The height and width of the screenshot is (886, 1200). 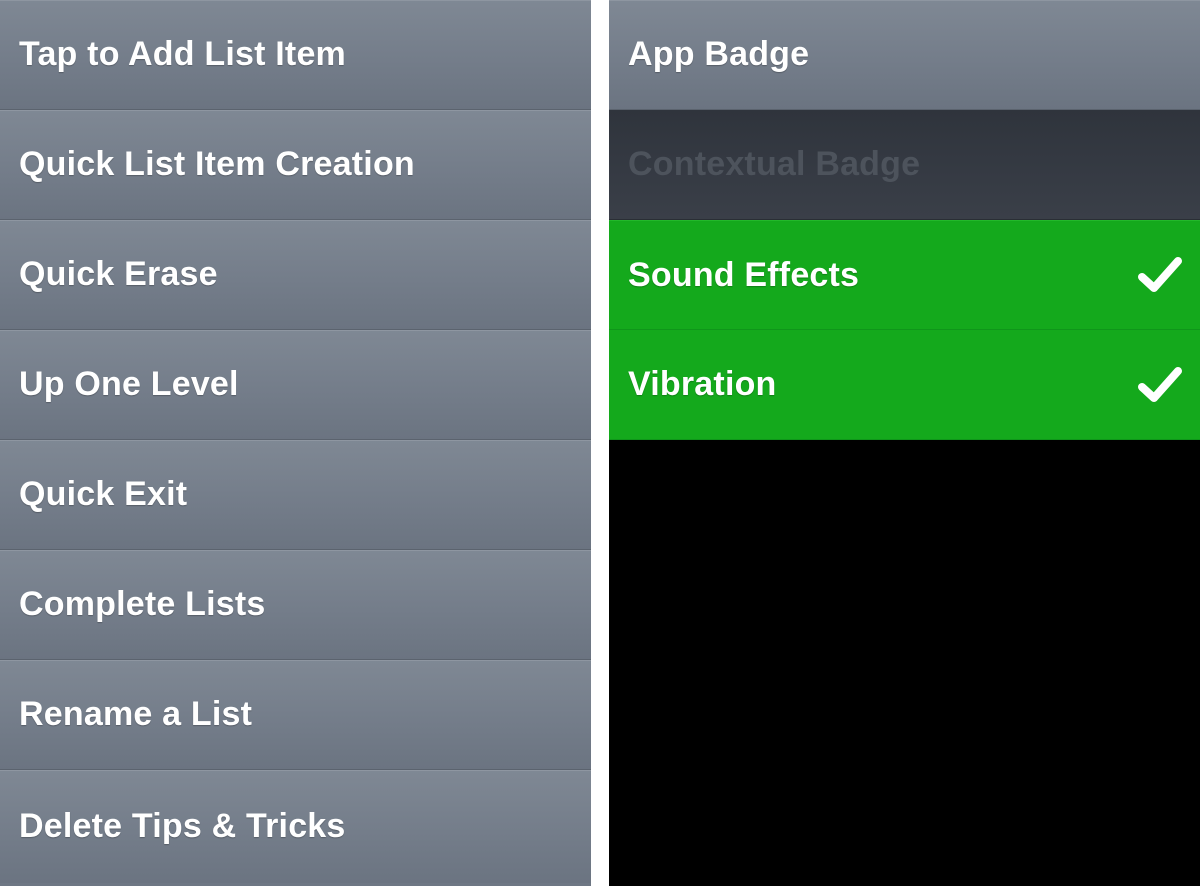 What do you see at coordinates (719, 54) in the screenshot?
I see `setting-label: App Badge` at bounding box center [719, 54].